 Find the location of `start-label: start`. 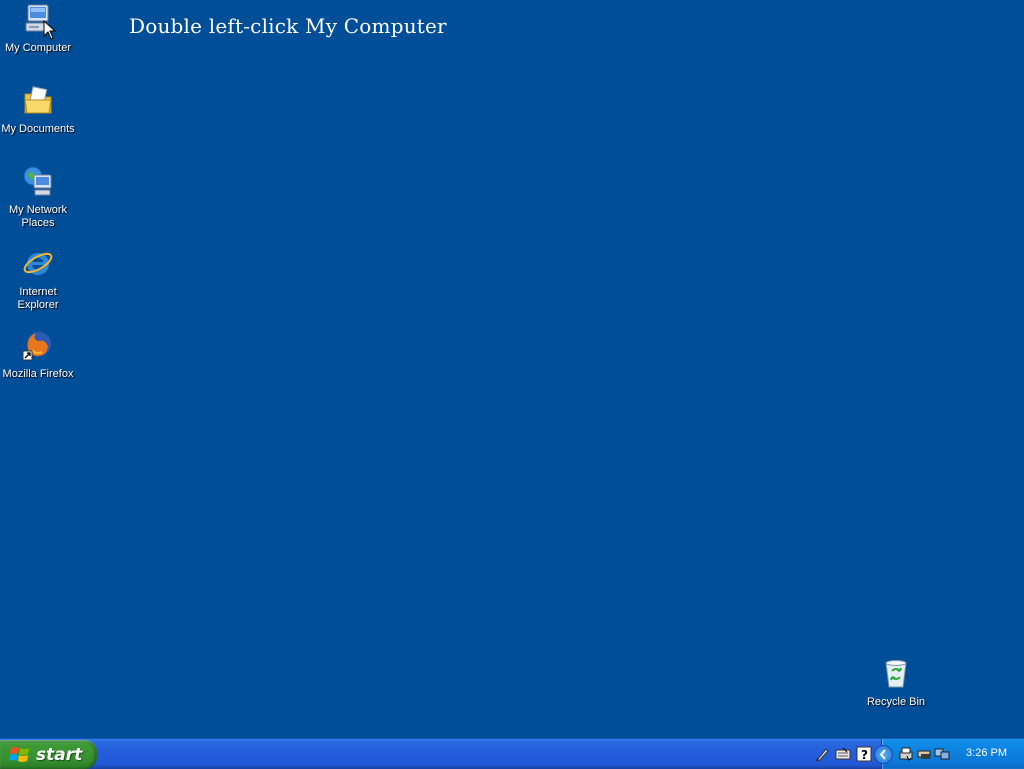

start-label: start is located at coordinates (59, 754).